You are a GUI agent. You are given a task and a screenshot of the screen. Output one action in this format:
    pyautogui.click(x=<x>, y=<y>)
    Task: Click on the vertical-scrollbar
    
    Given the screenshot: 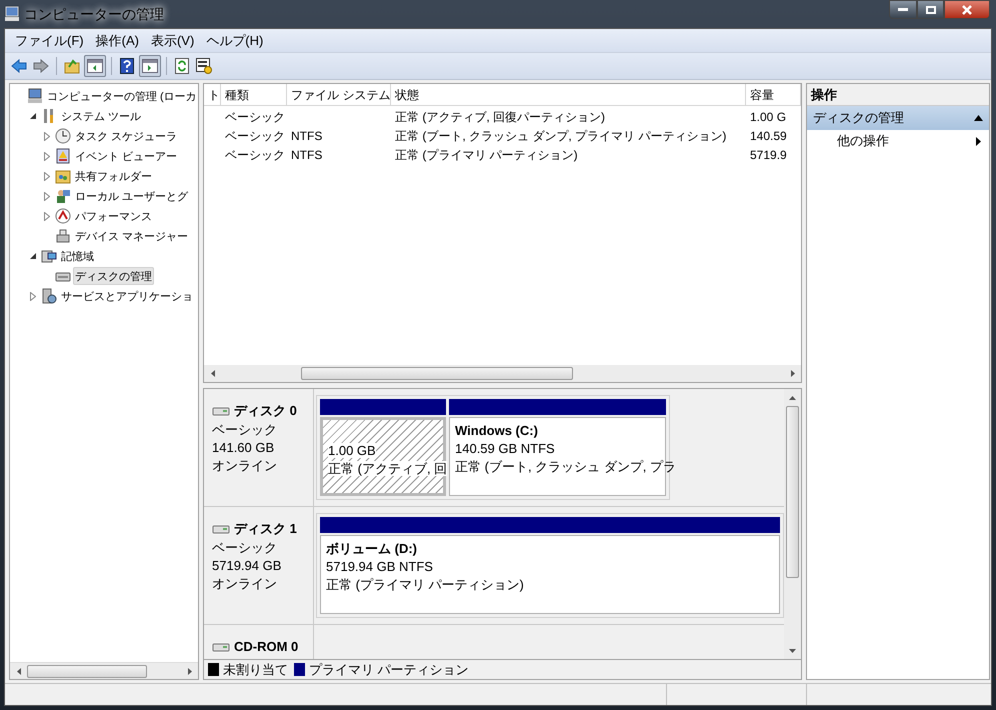 What is the action you would take?
    pyautogui.click(x=792, y=524)
    